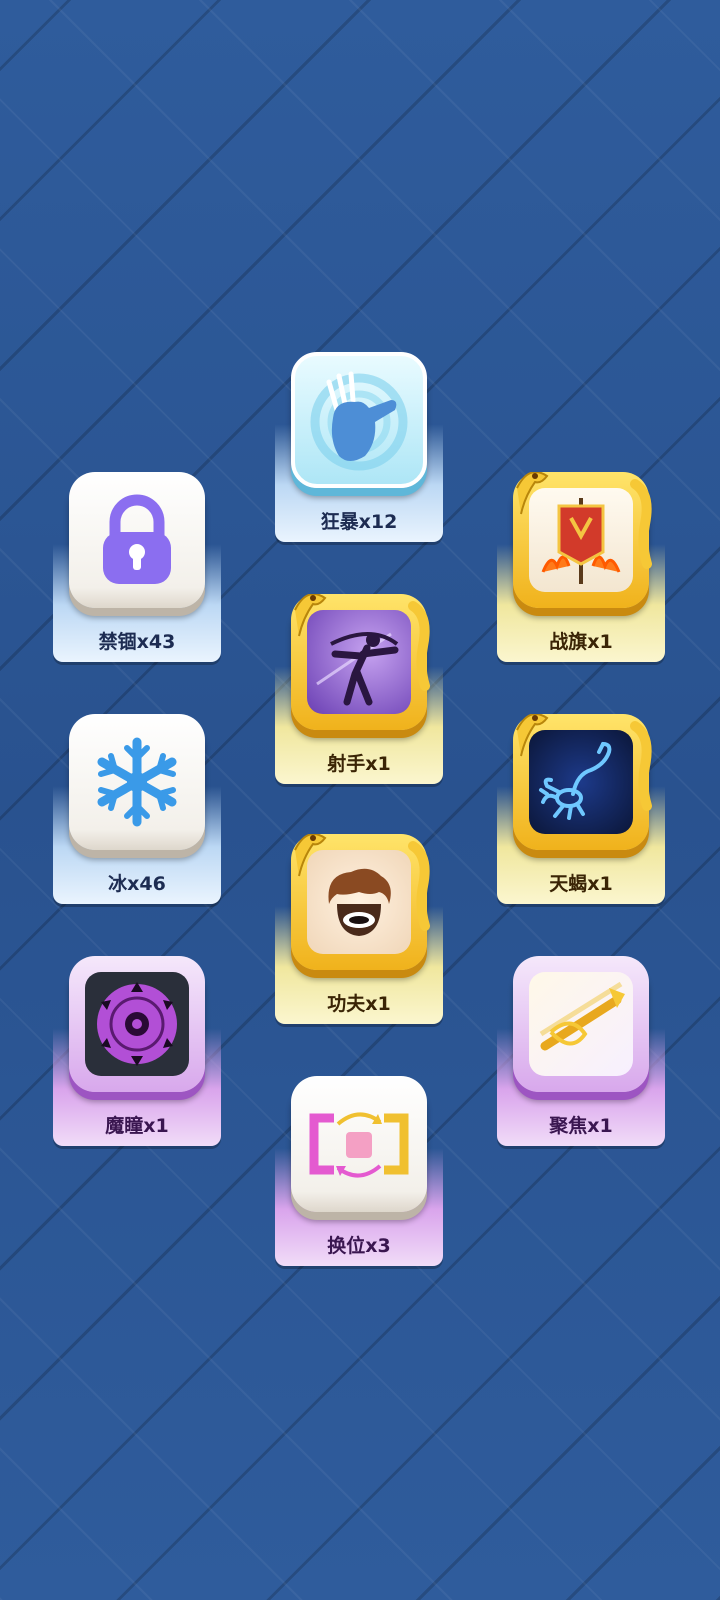 The height and width of the screenshot is (1600, 720). Describe the element at coordinates (359, 1004) in the screenshot. I see `skill-label: 功夫x1` at that location.